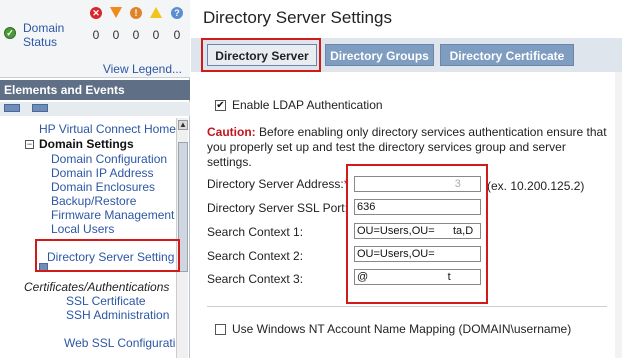 The image size is (622, 358). I want to click on search-context-2-label: Search Context 2:, so click(255, 256).